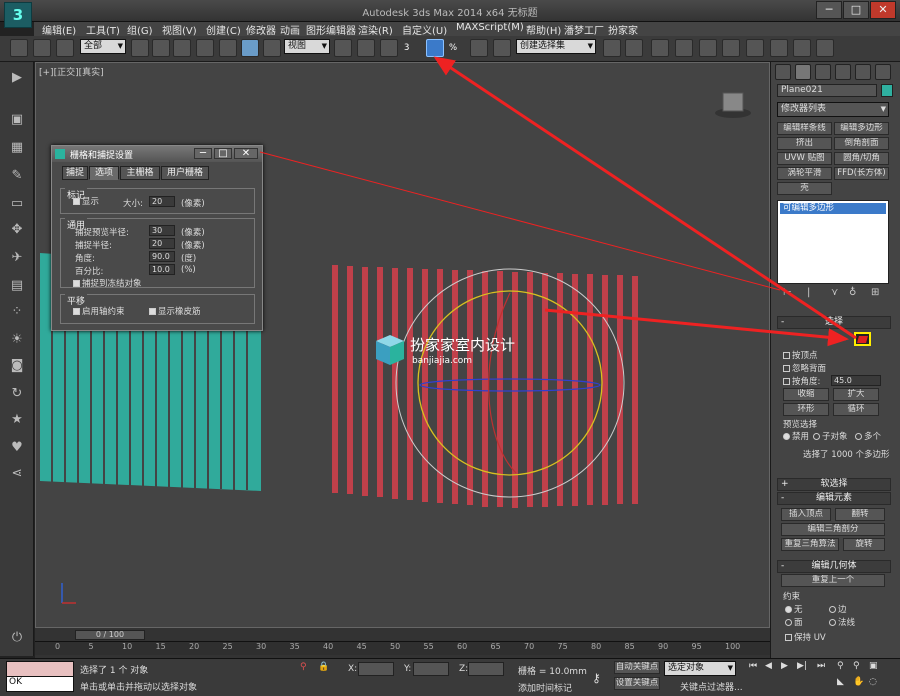  What do you see at coordinates (17, 204) in the screenshot?
I see `monitor-icon: ▭` at bounding box center [17, 204].